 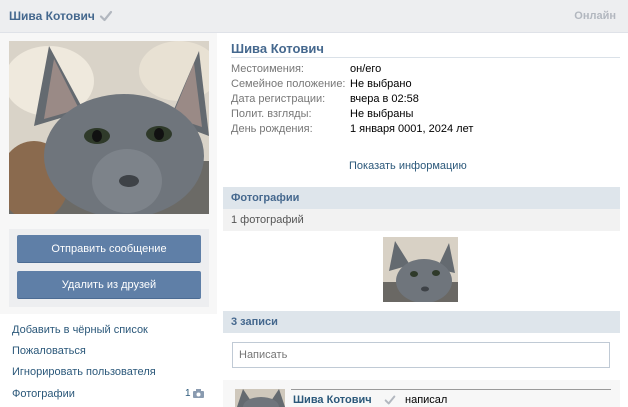 What do you see at coordinates (421, 322) in the screenshot?
I see `wall-section-header: 3 записи` at bounding box center [421, 322].